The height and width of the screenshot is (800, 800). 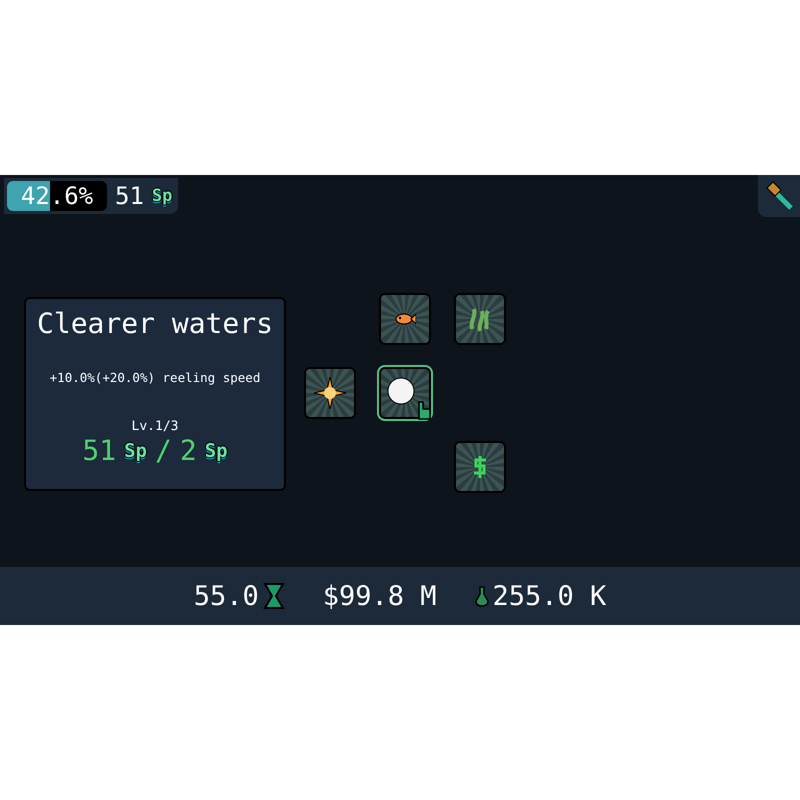 What do you see at coordinates (99, 450) in the screenshot?
I see `skill-points-have: 51` at bounding box center [99, 450].